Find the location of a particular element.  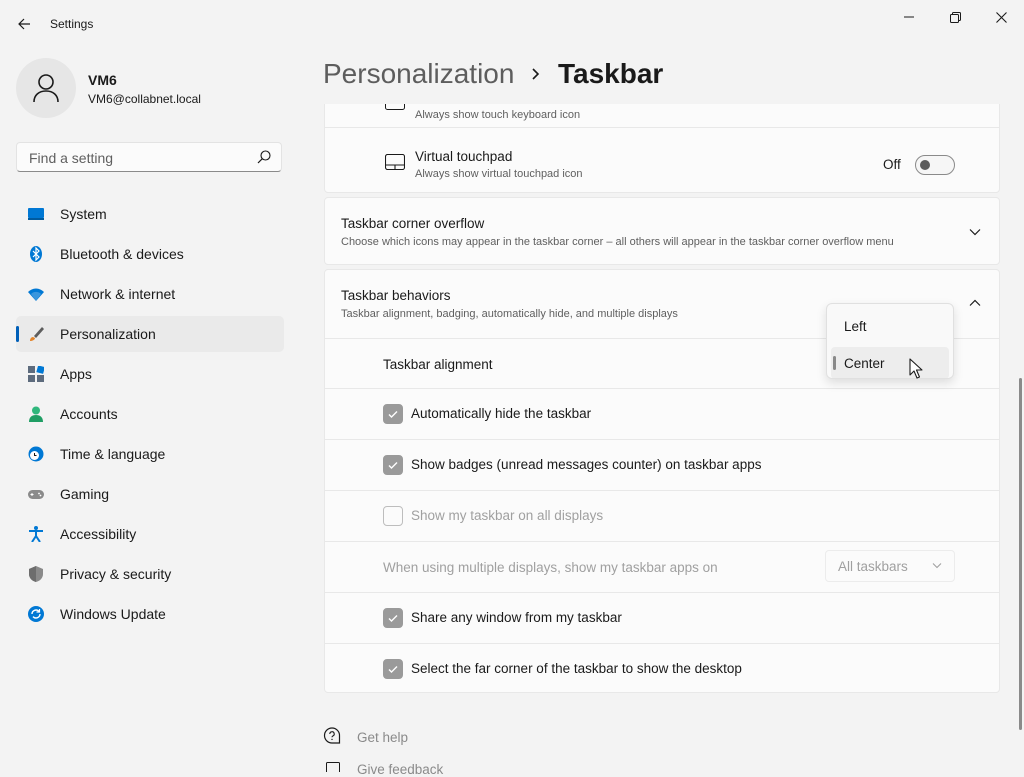

get-help-link: Get help is located at coordinates (382, 737).